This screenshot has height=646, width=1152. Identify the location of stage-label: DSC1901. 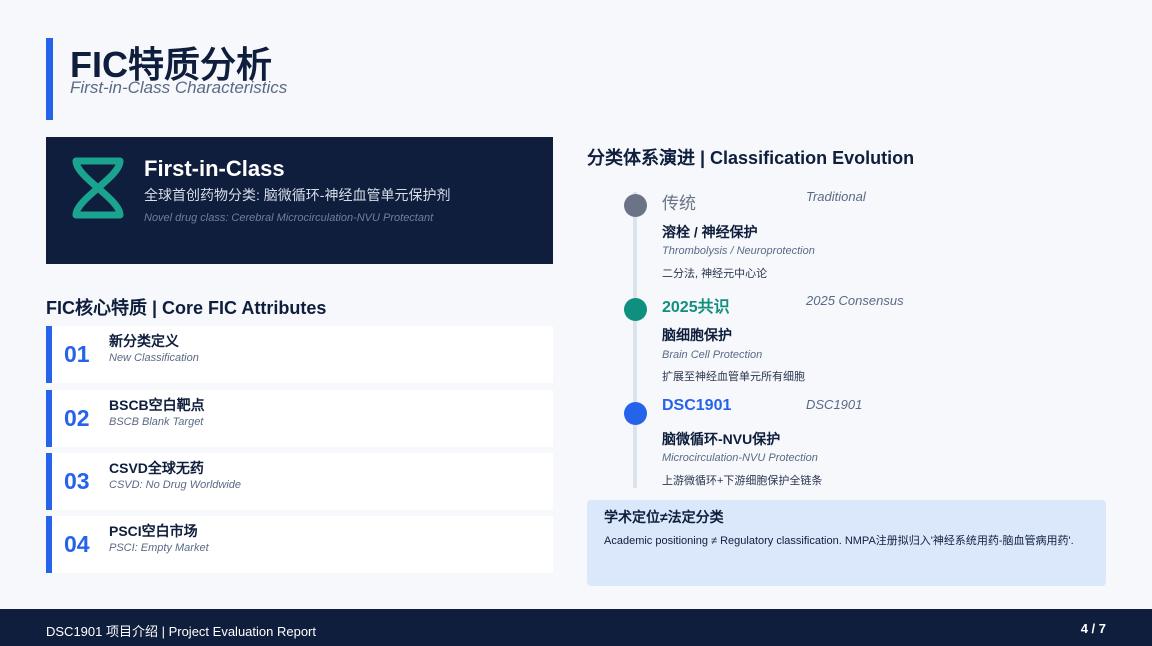
(697, 405).